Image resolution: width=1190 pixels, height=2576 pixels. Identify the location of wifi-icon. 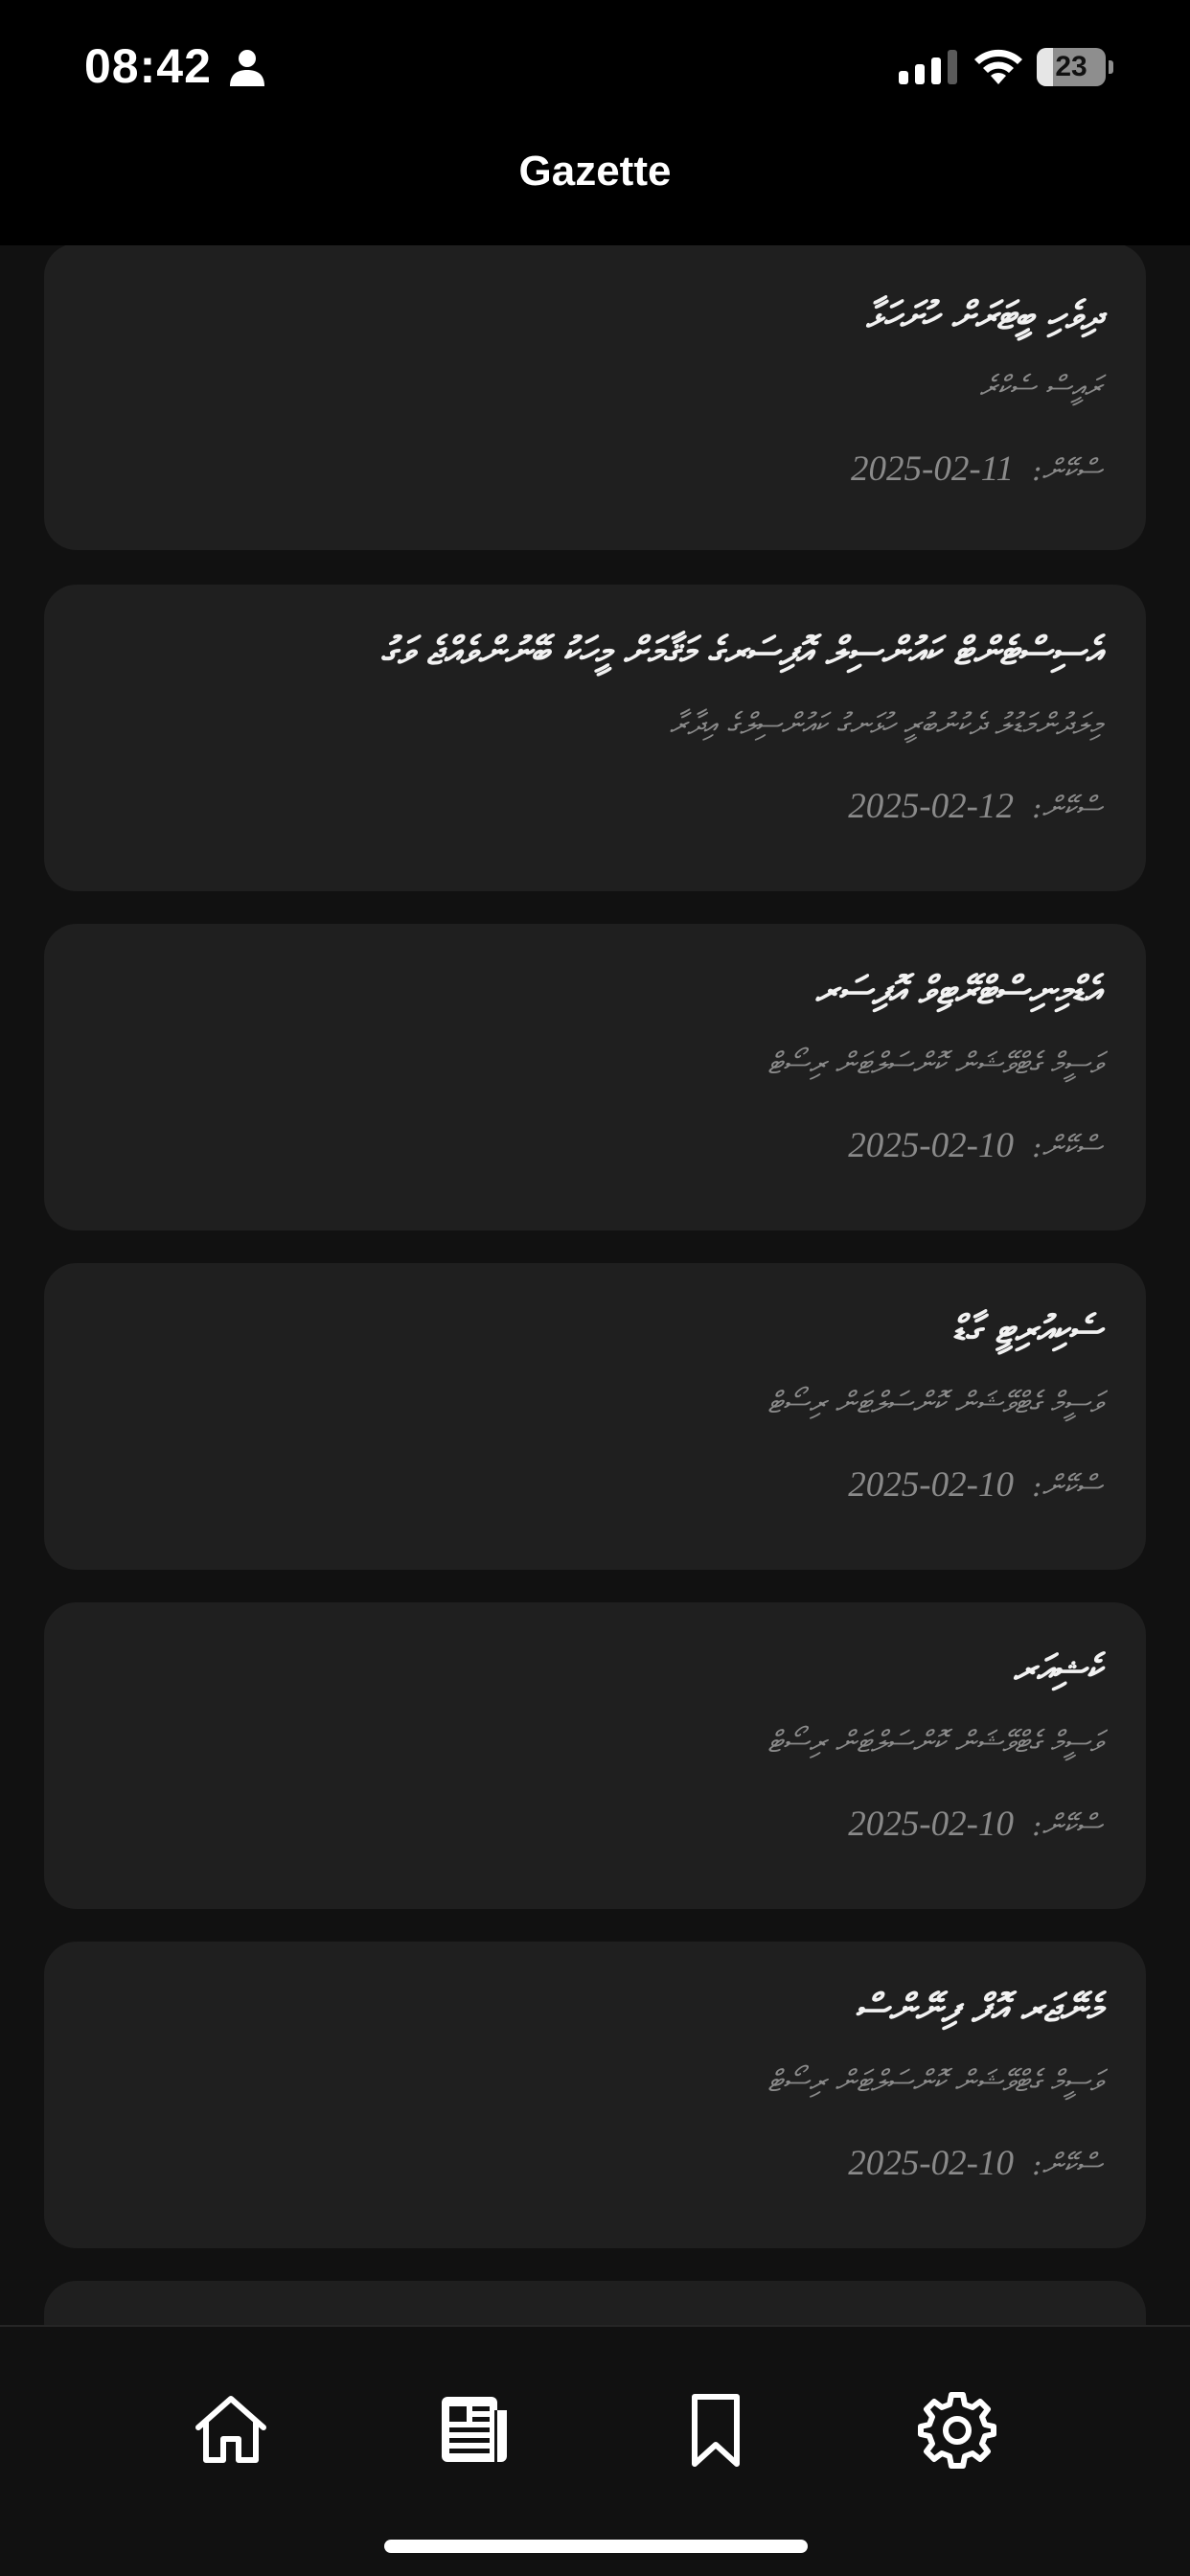
(999, 65).